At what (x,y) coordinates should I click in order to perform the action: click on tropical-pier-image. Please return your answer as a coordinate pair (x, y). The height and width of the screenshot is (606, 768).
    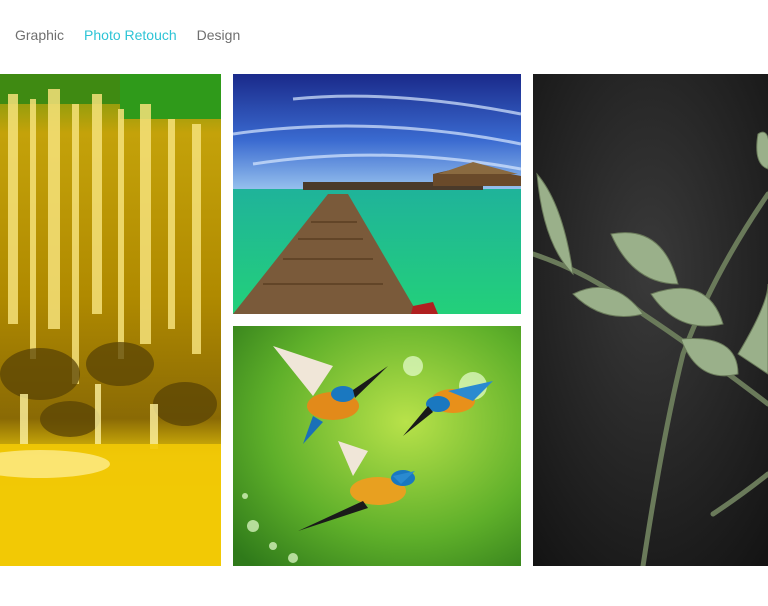
    Looking at the image, I should click on (377, 194).